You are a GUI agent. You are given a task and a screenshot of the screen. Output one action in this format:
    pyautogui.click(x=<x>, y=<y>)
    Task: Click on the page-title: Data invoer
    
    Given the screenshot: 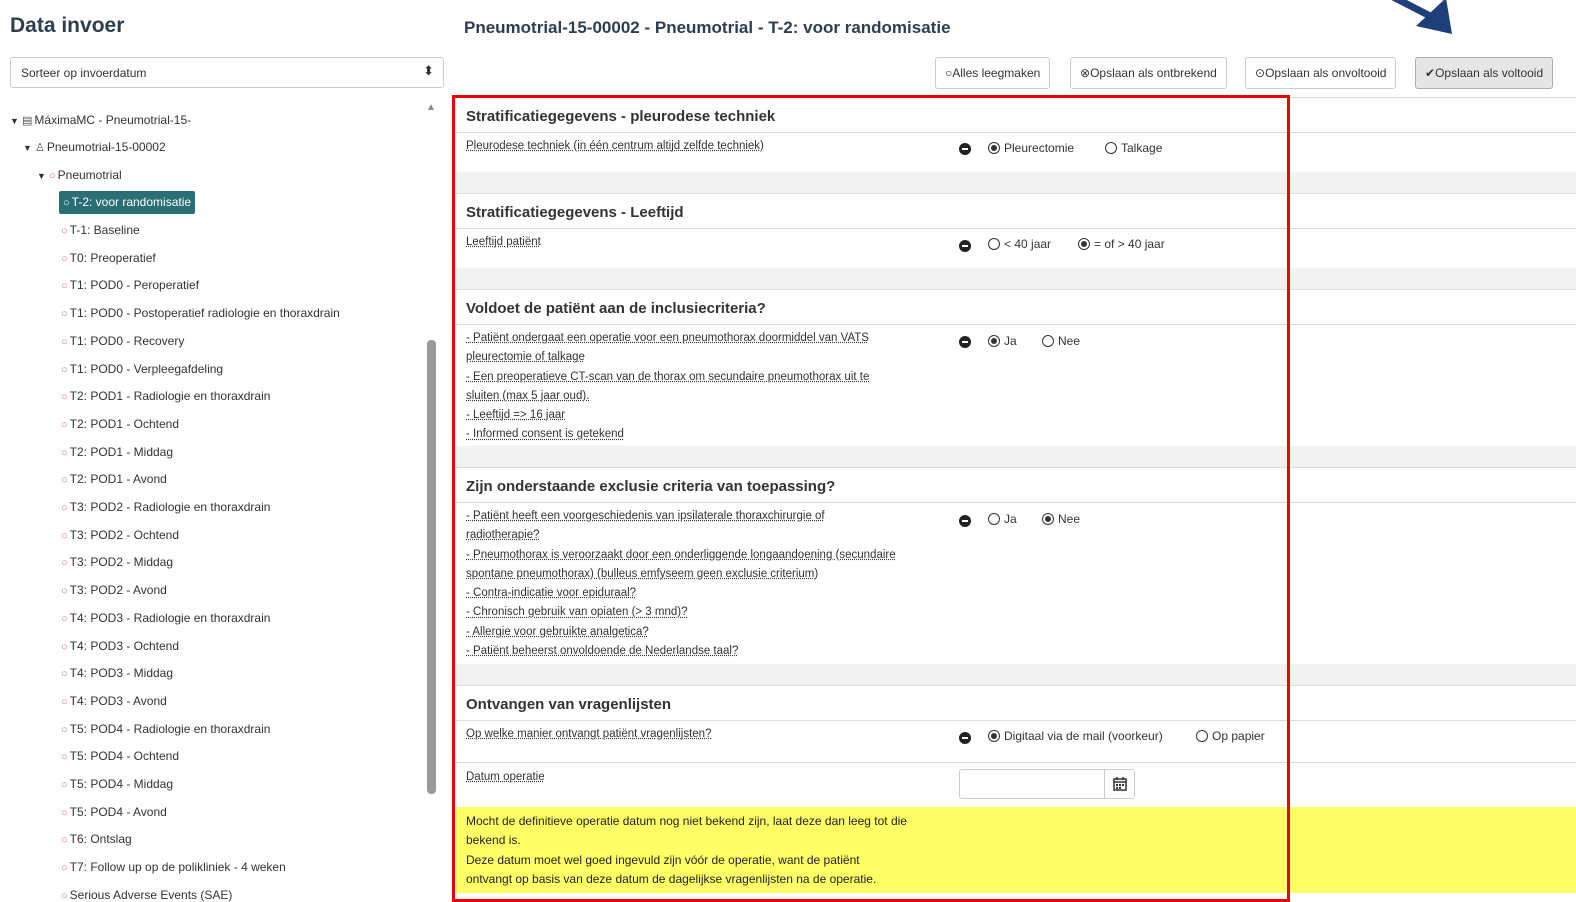 What is the action you would take?
    pyautogui.click(x=67, y=25)
    